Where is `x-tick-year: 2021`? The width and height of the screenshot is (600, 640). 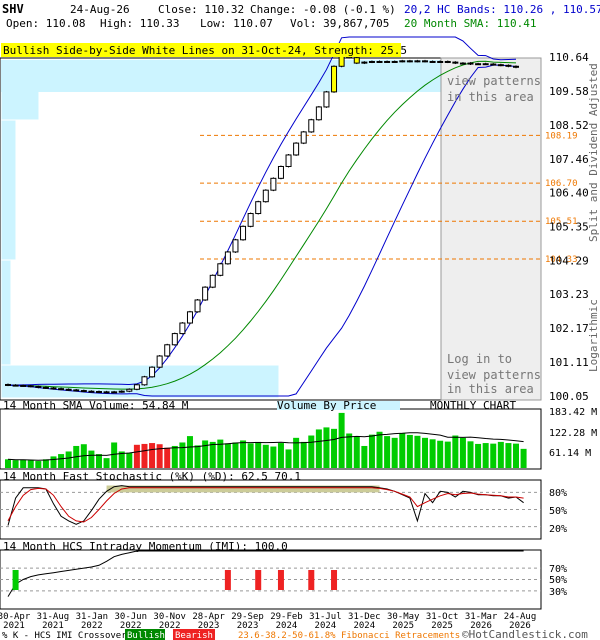
x-tick-year: 2021 is located at coordinates (53, 626).